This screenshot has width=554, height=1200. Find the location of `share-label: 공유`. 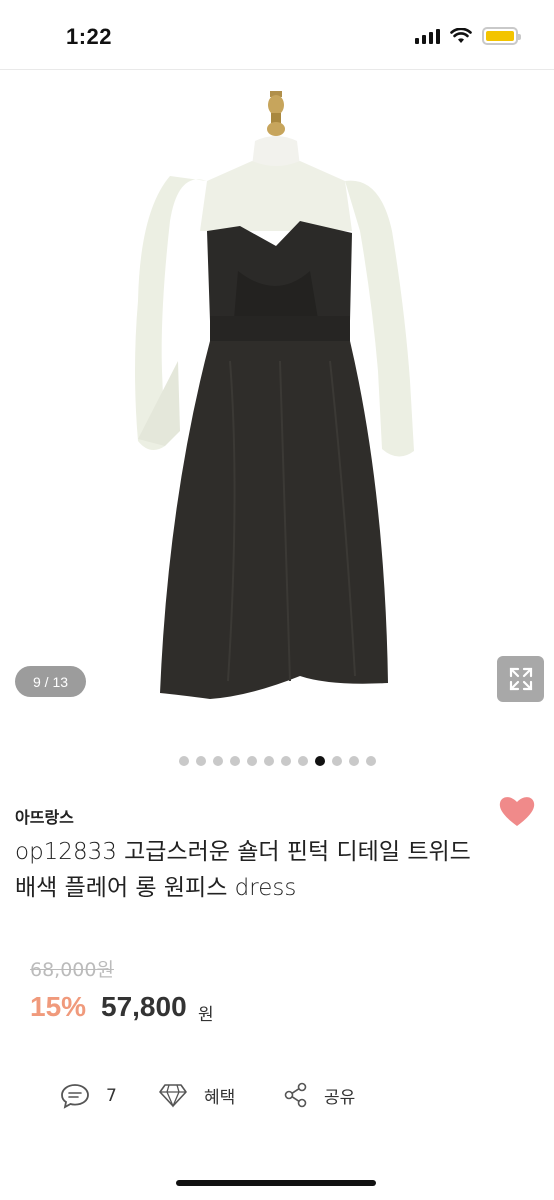

share-label: 공유 is located at coordinates (340, 1097).